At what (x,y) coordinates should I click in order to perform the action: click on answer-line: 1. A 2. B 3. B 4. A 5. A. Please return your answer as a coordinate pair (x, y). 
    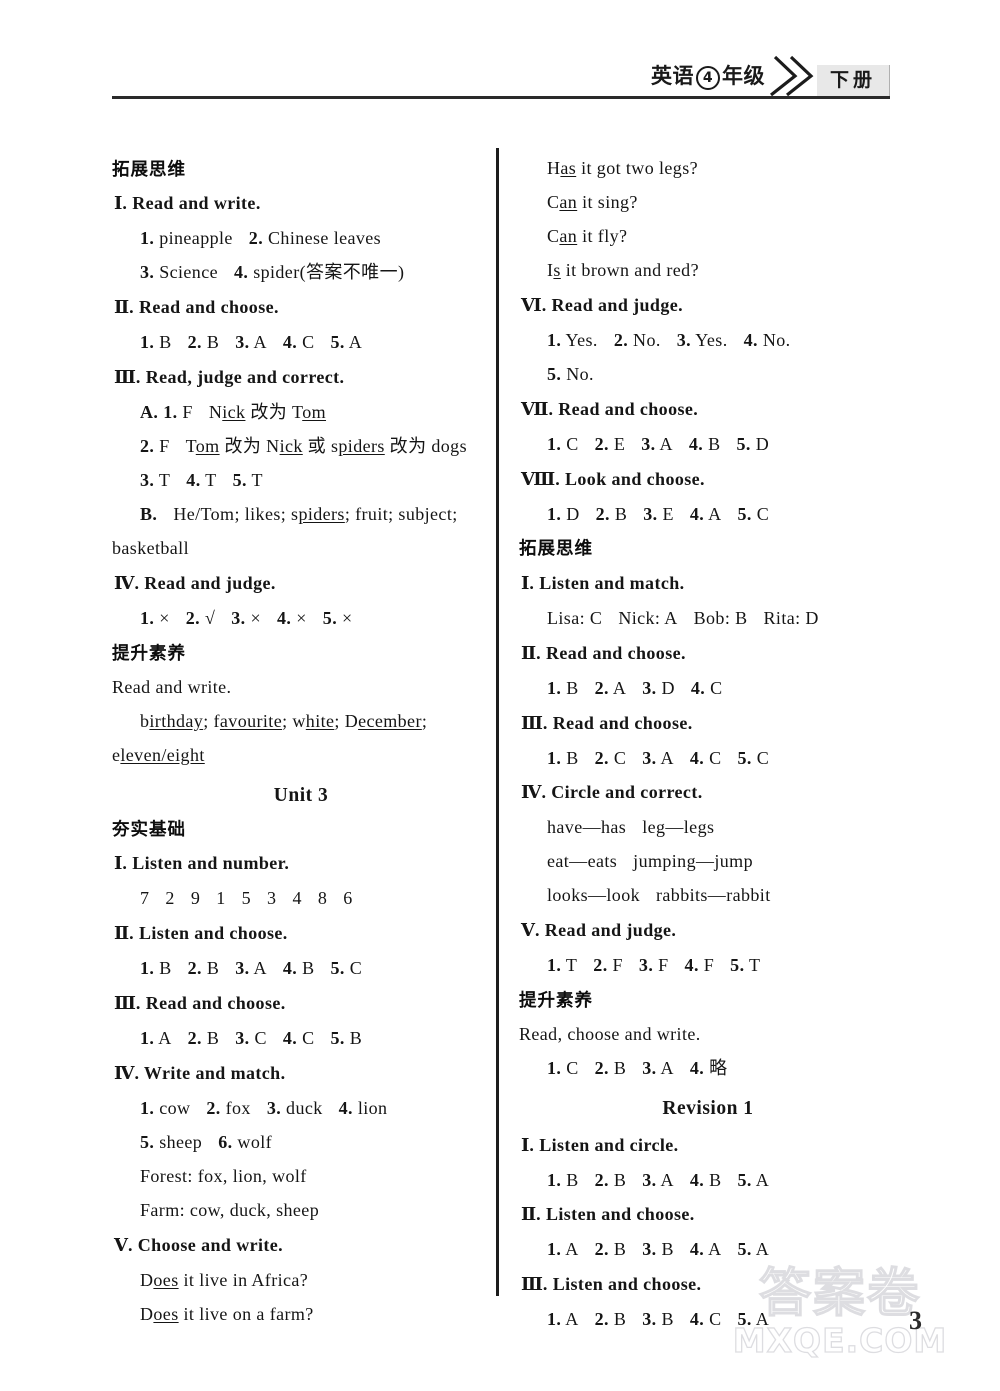
    Looking at the image, I should click on (658, 1249).